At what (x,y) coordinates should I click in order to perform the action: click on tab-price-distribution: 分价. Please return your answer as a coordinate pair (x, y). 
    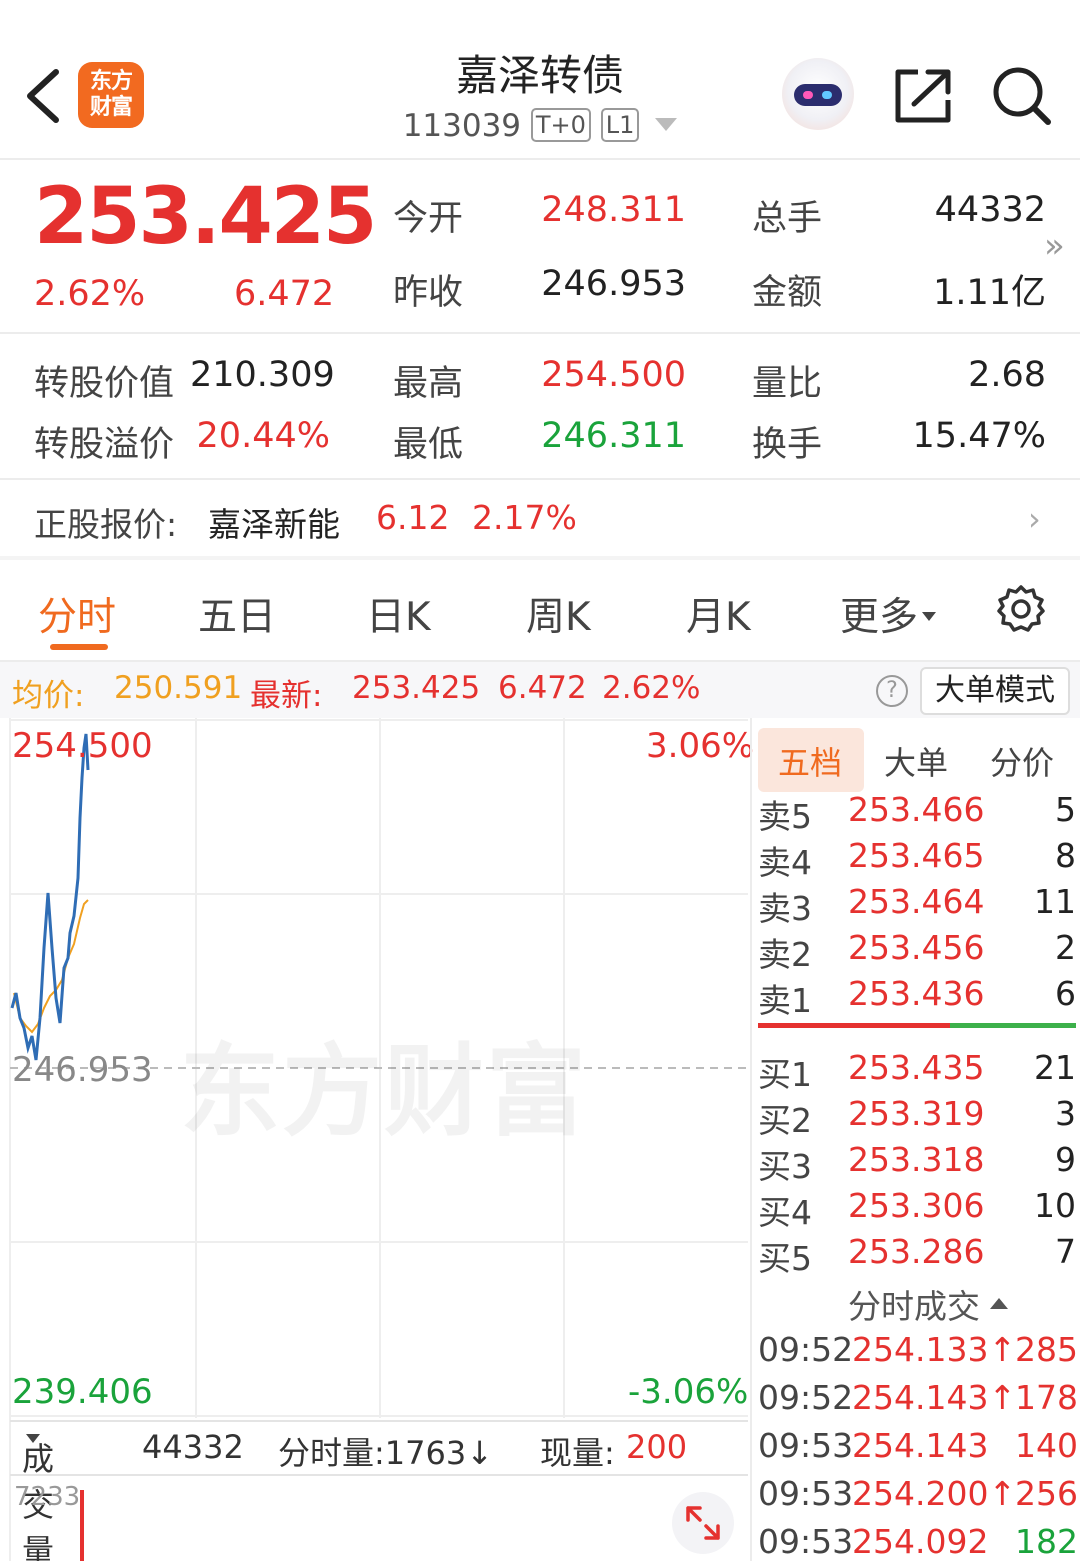
    Looking at the image, I should click on (1022, 761).